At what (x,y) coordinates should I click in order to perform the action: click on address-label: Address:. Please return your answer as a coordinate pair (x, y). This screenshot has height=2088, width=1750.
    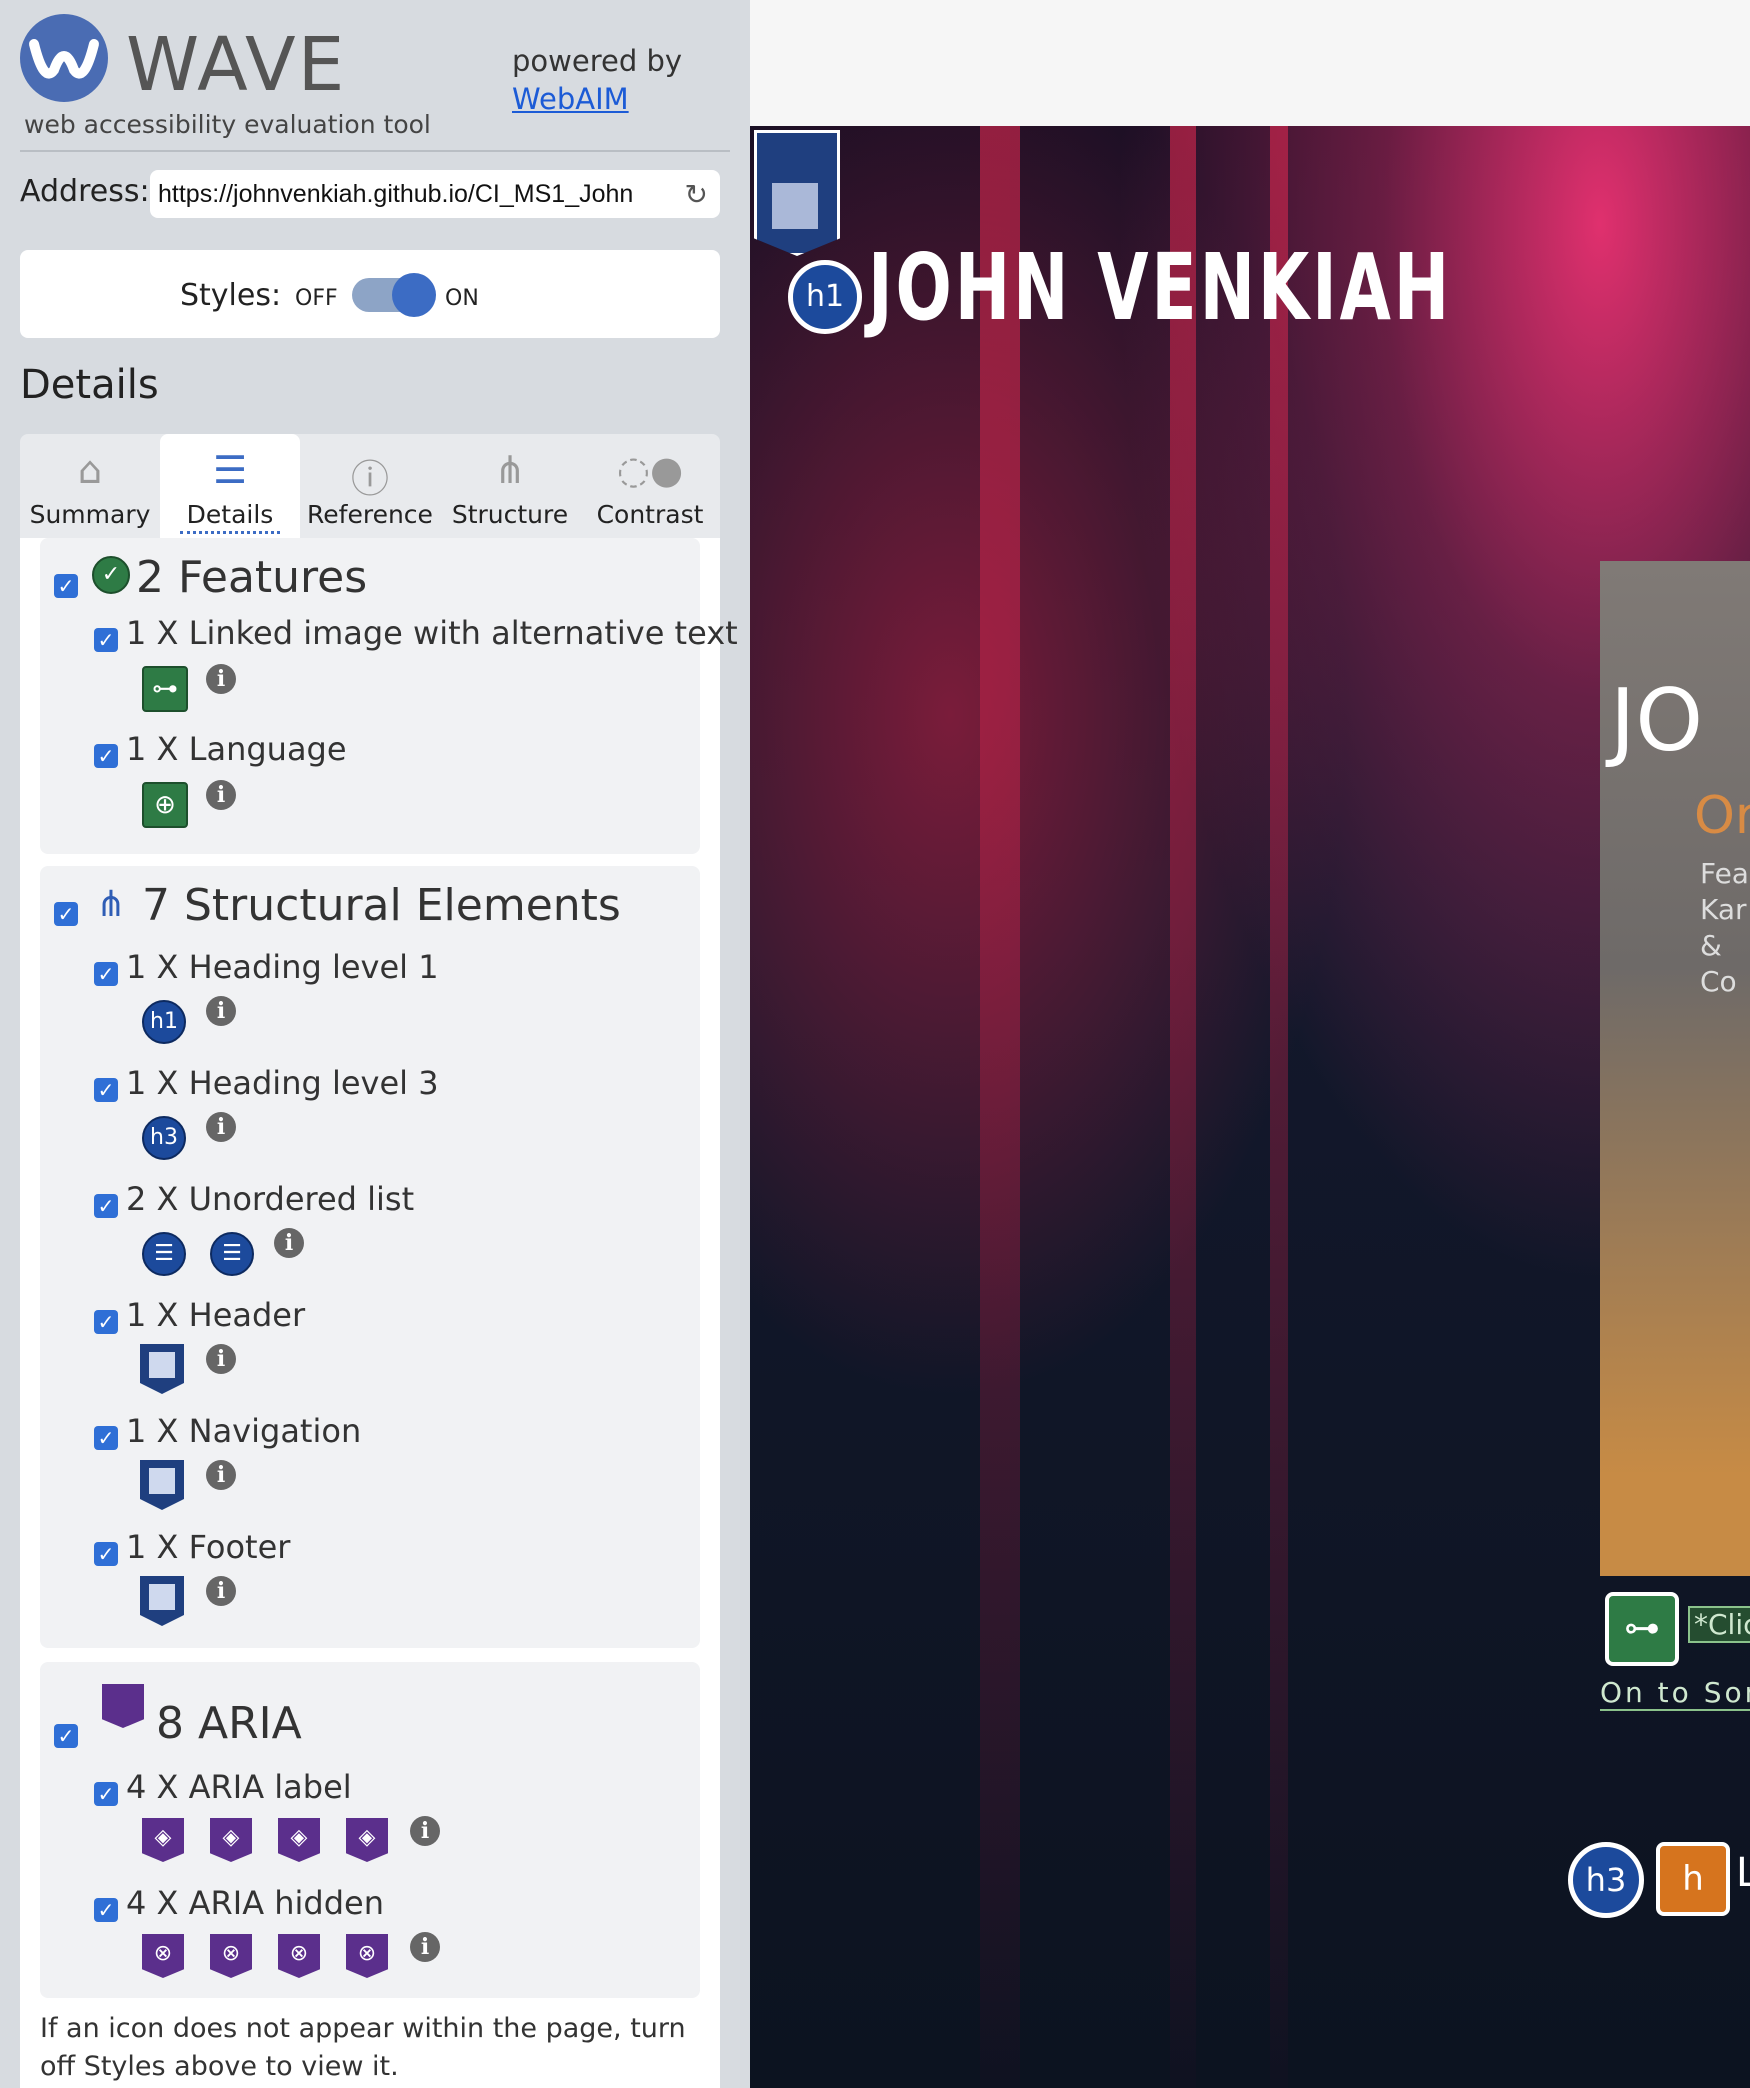
    Looking at the image, I should click on (85, 191).